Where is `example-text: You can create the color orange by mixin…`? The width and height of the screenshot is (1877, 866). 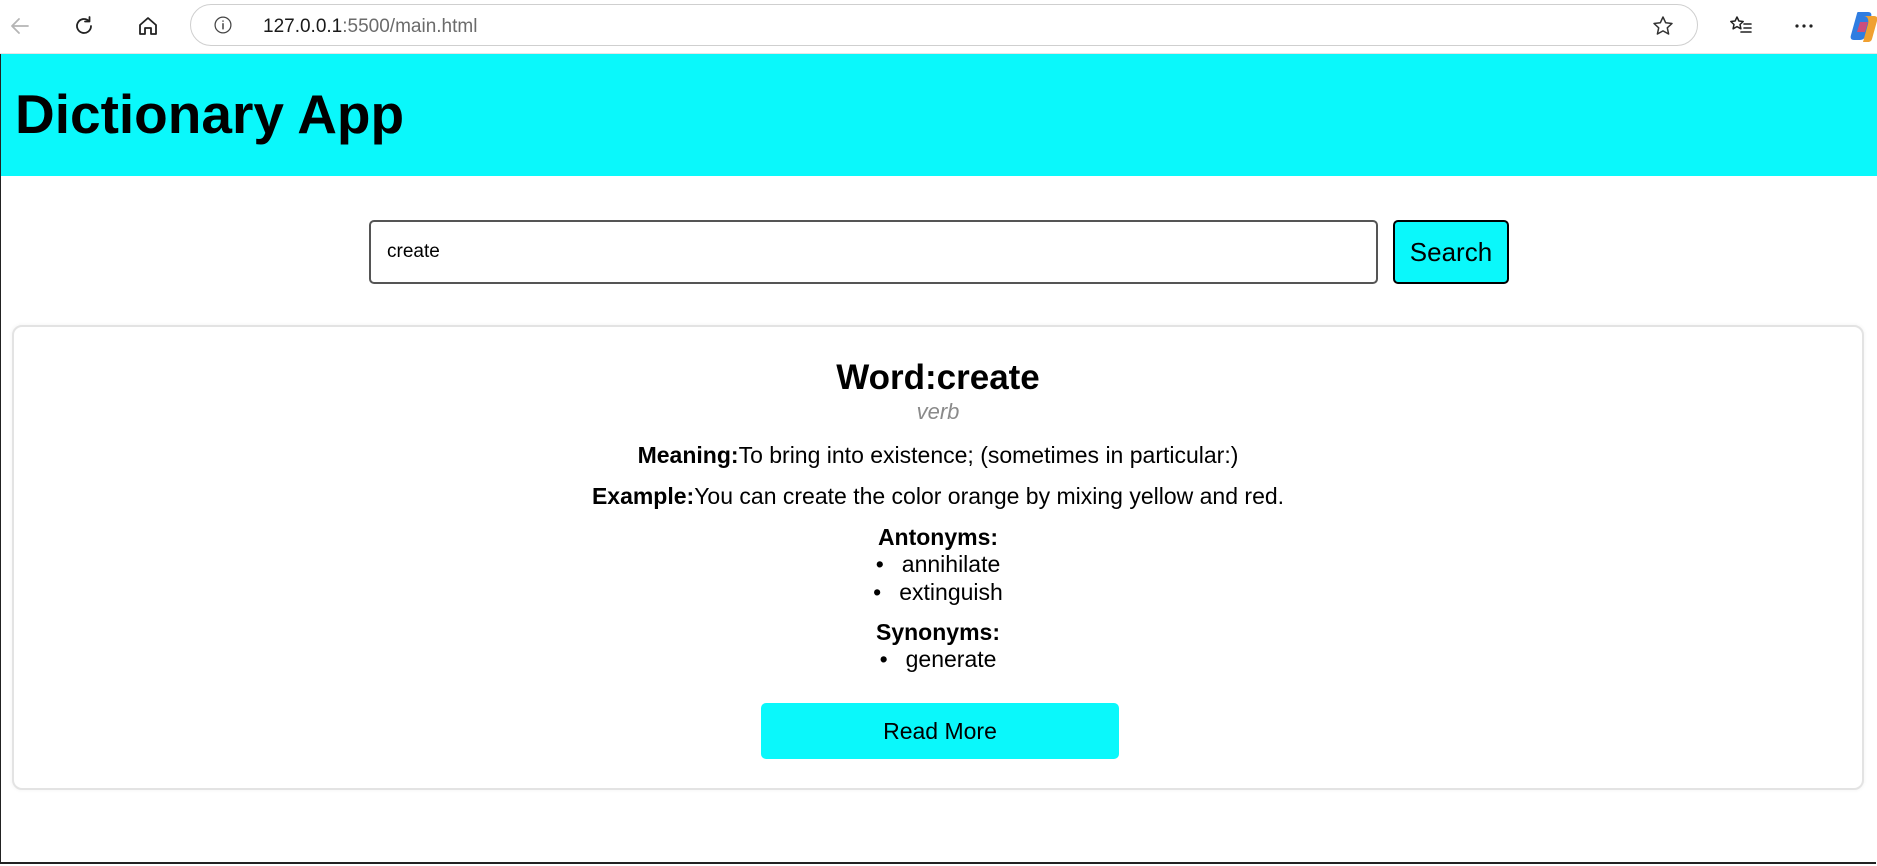 example-text: You can create the color orange by mixin… is located at coordinates (989, 496).